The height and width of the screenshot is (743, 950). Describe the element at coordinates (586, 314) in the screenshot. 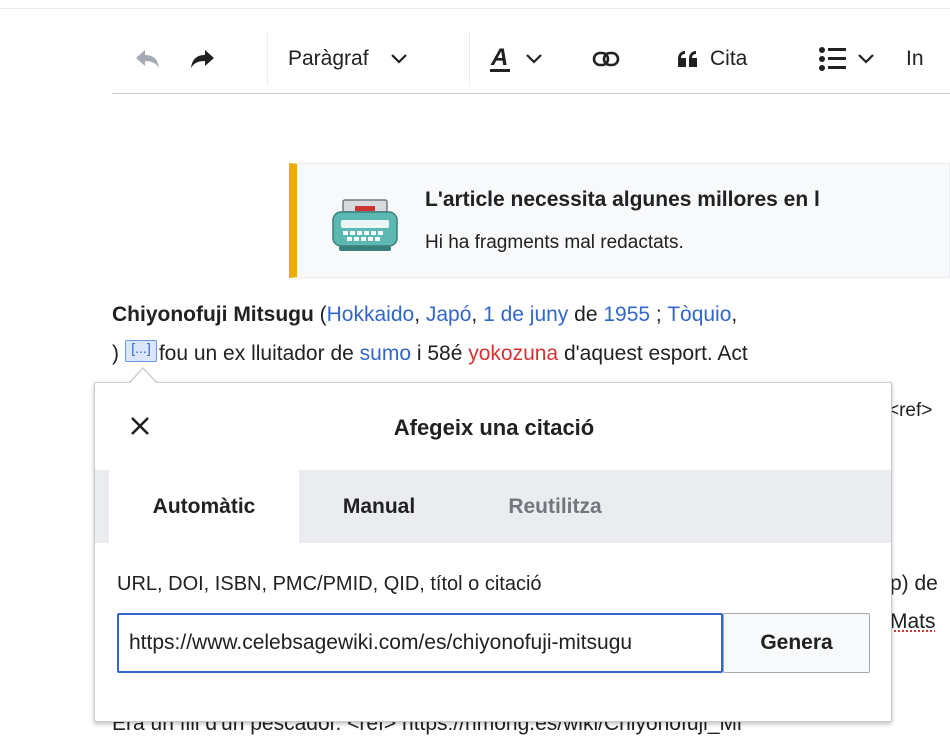

I see `text: de` at that location.